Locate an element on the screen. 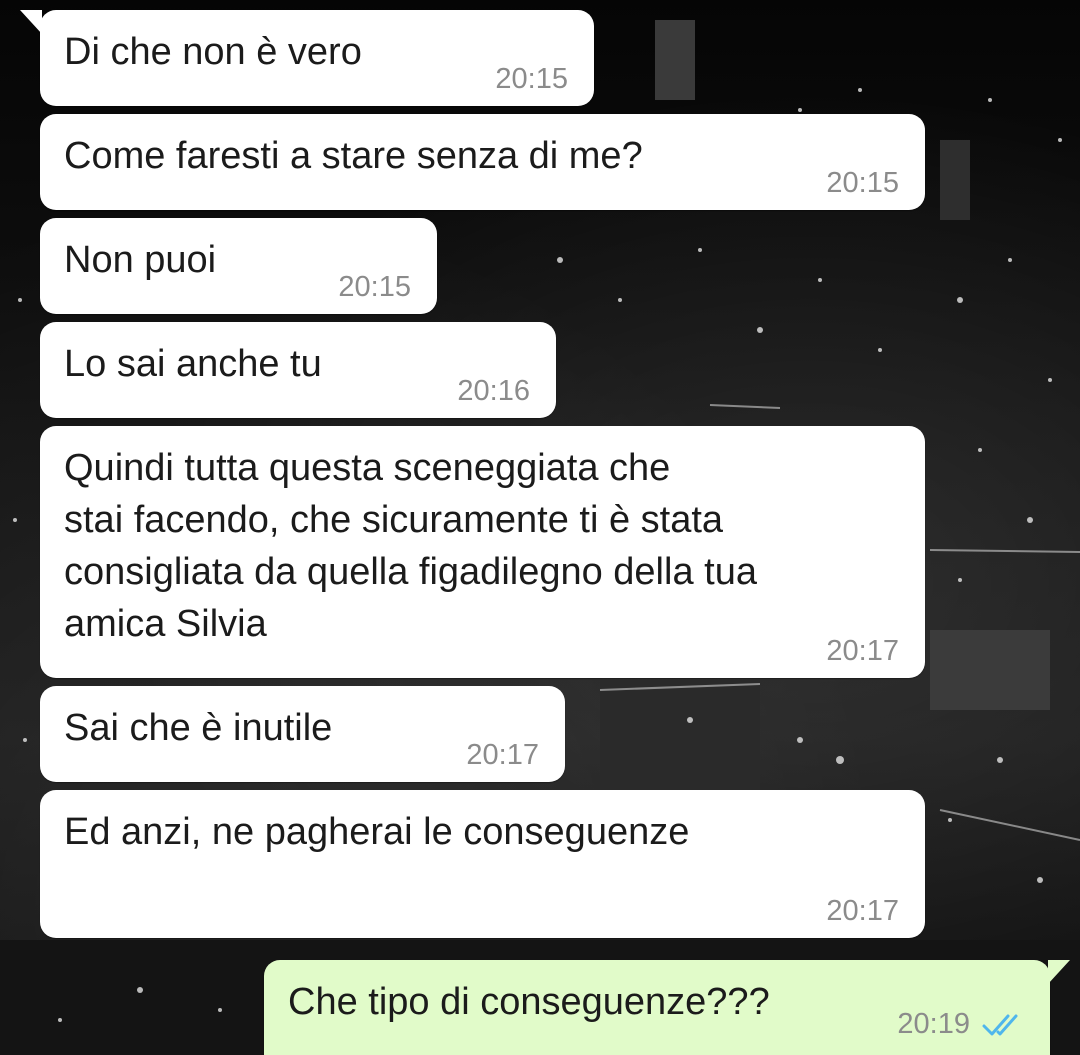 Image resolution: width=1080 pixels, height=1055 pixels. message-text: Ed anzi, ne pagherai le conseguenze is located at coordinates (377, 832).